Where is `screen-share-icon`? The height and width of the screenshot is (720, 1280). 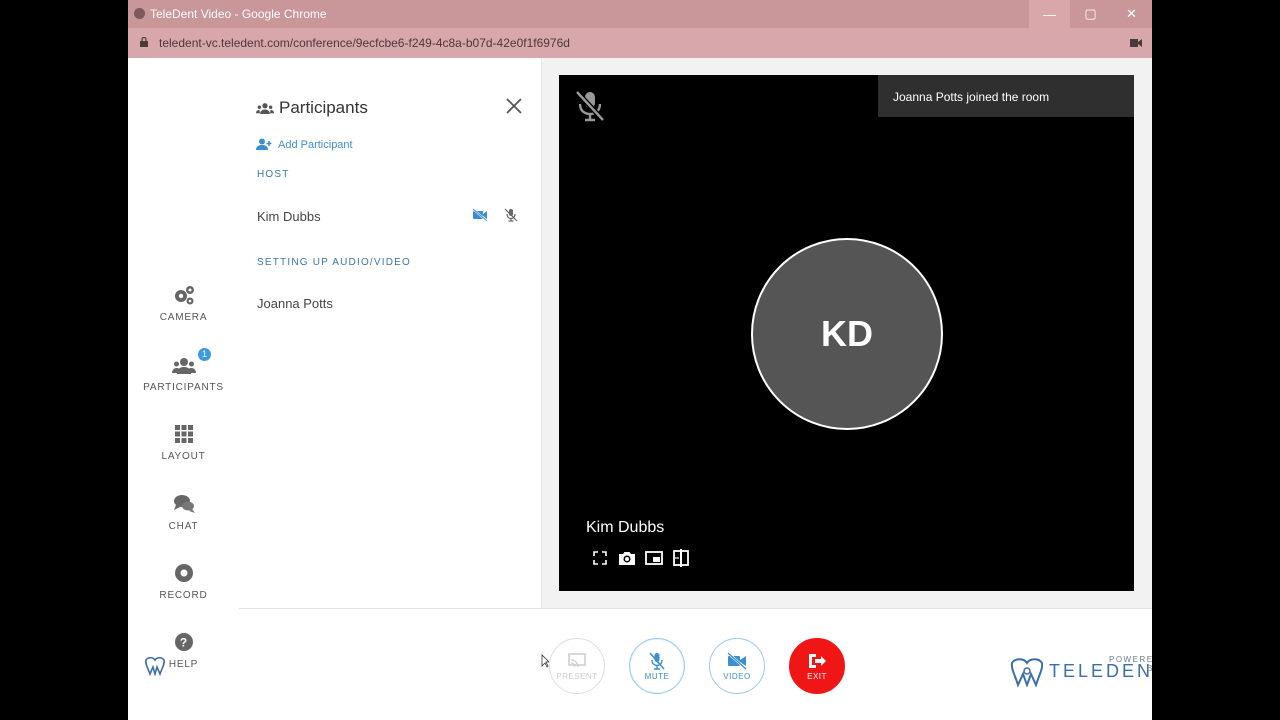
screen-share-icon is located at coordinates (577, 659).